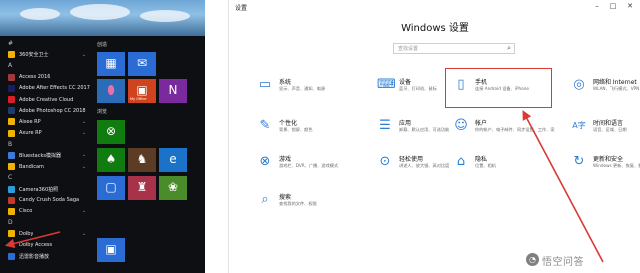 The height and width of the screenshot is (273, 640). What do you see at coordinates (46, 166) in the screenshot?
I see `app-list-item: Bandicam ⌄` at bounding box center [46, 166].